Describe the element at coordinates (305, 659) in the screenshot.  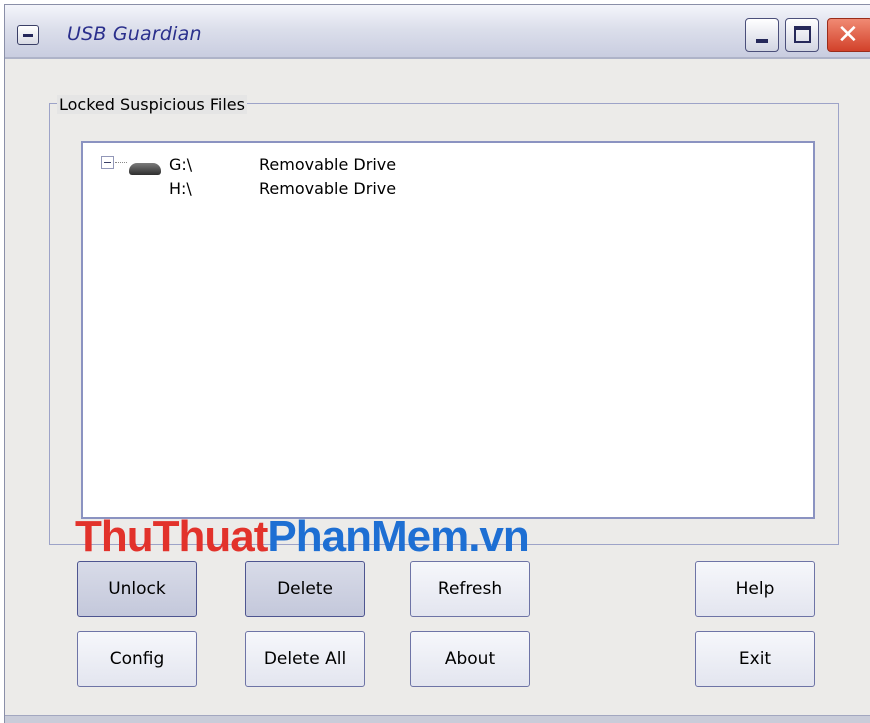
I see `delete-all-button: Delete All` at that location.